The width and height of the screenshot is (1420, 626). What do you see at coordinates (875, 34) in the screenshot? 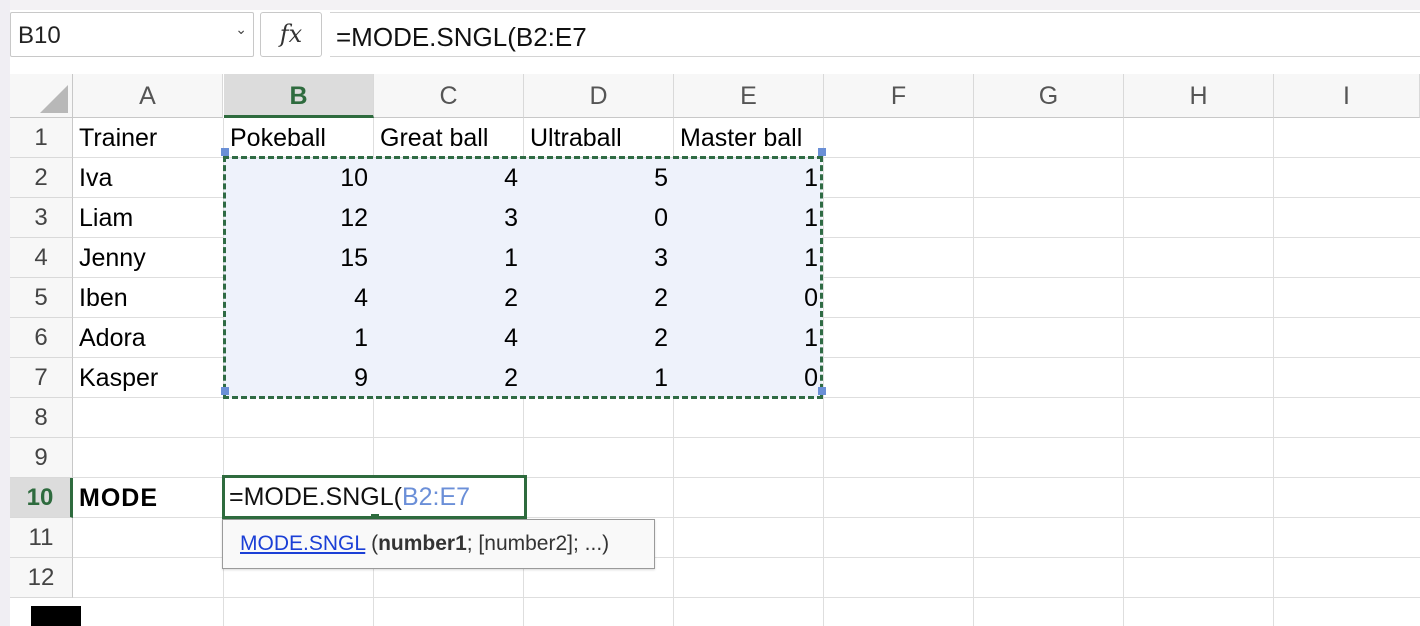
I see `formula-input: =MODE.SNGL(B2:E7` at bounding box center [875, 34].